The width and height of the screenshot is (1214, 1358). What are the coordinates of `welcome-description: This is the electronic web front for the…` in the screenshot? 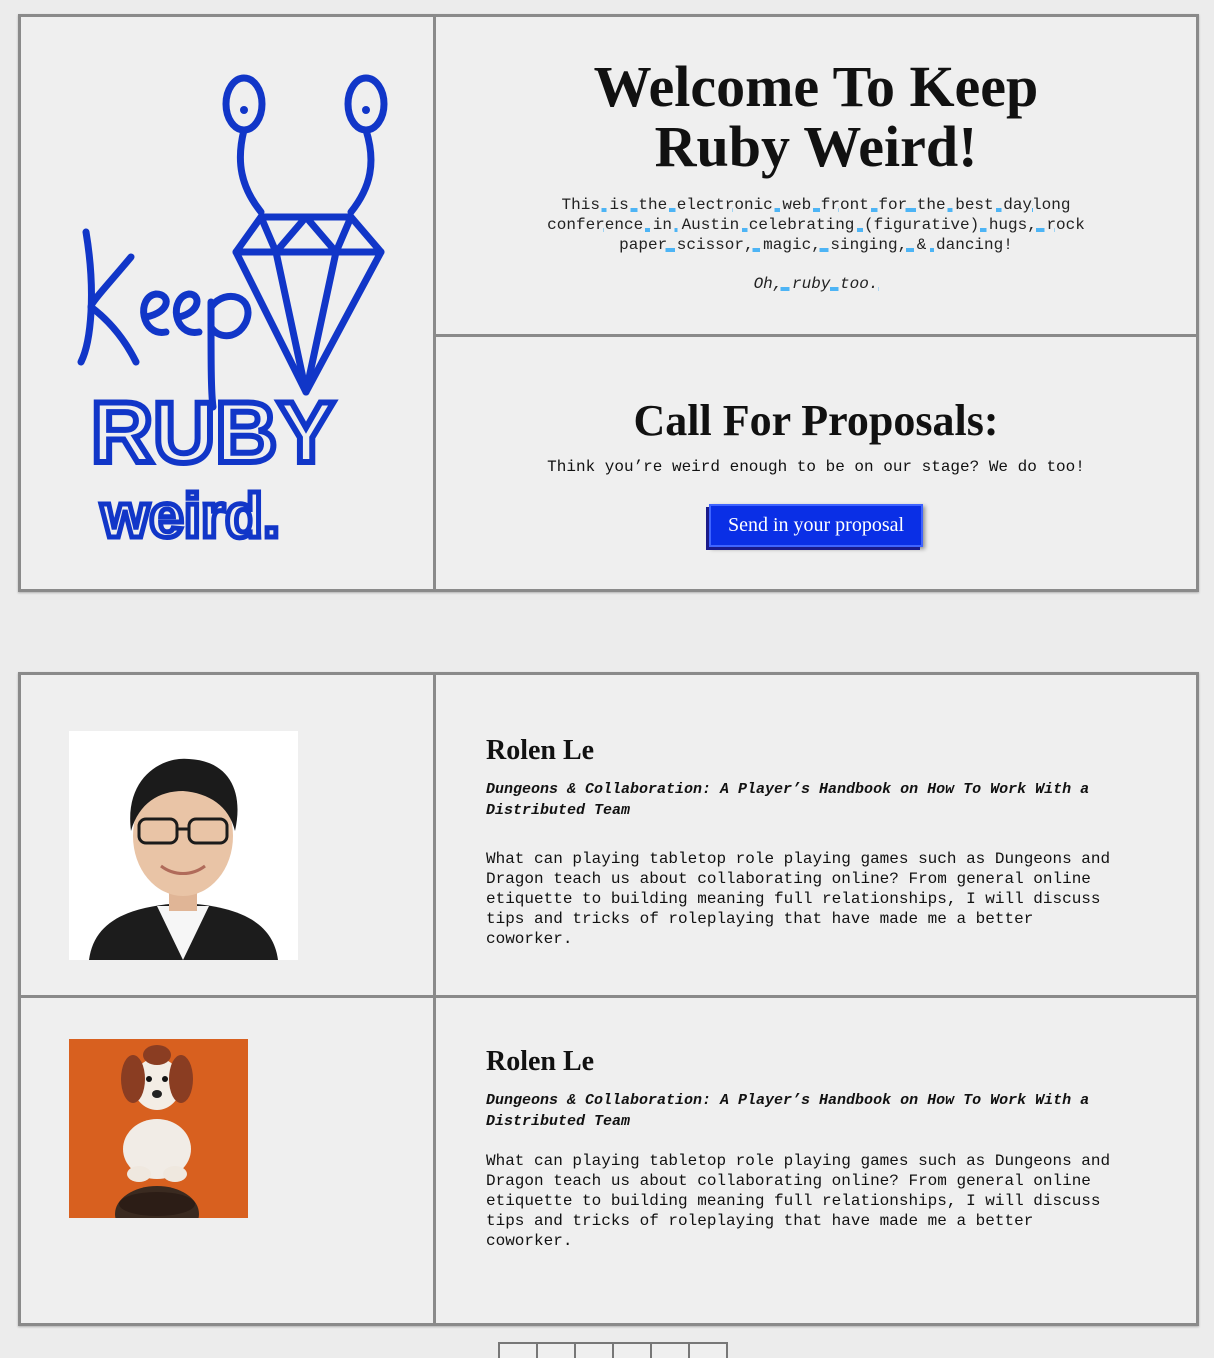 It's located at (816, 225).